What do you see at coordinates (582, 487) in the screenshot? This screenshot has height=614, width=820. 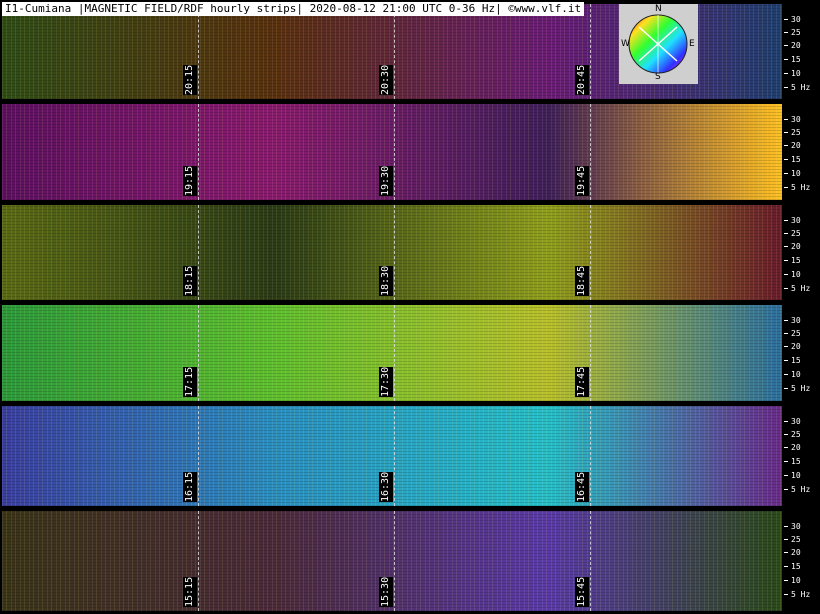 I see `time-label: 16:45` at bounding box center [582, 487].